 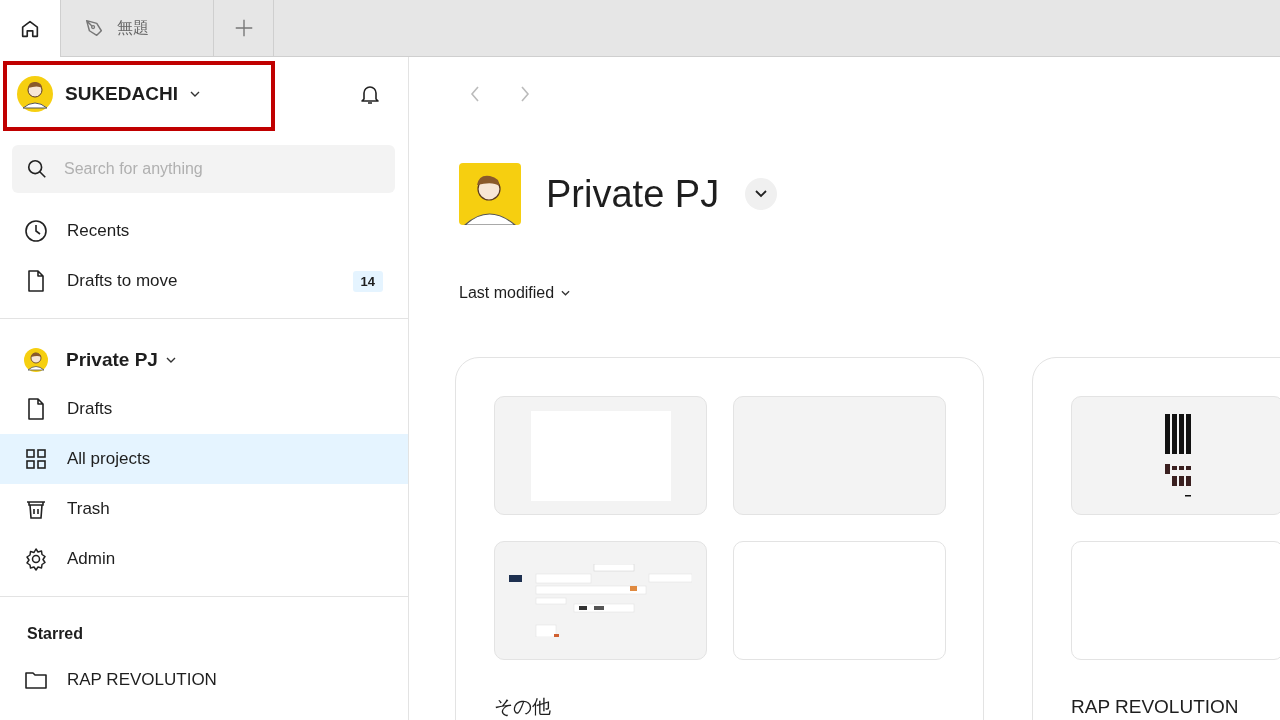 I want to click on settings-icon, so click(x=36, y=559).